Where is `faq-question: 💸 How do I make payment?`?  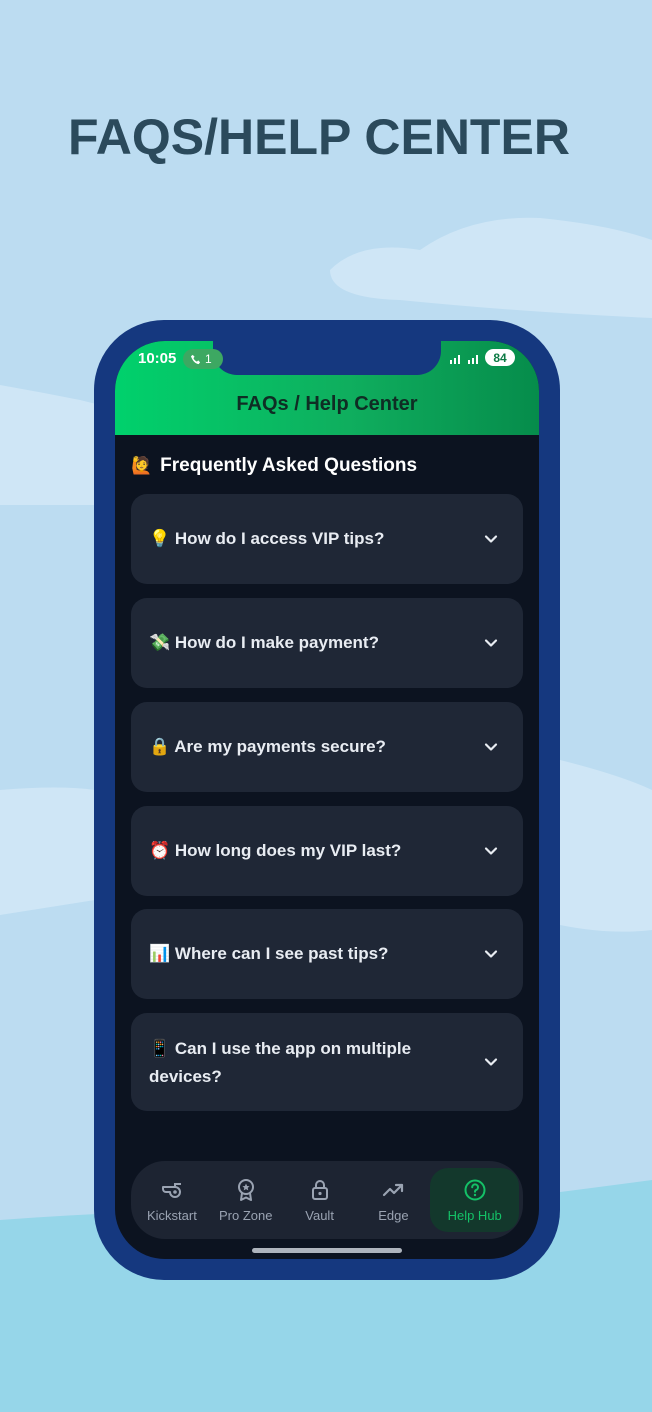 faq-question: 💸 How do I make payment? is located at coordinates (316, 643).